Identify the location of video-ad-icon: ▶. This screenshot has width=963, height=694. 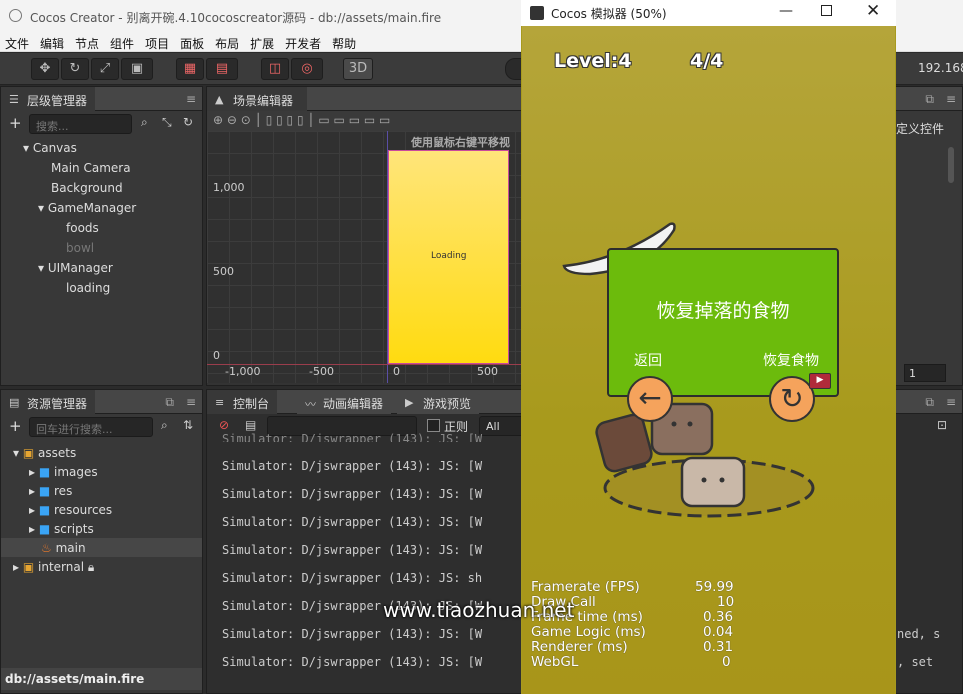
(820, 381).